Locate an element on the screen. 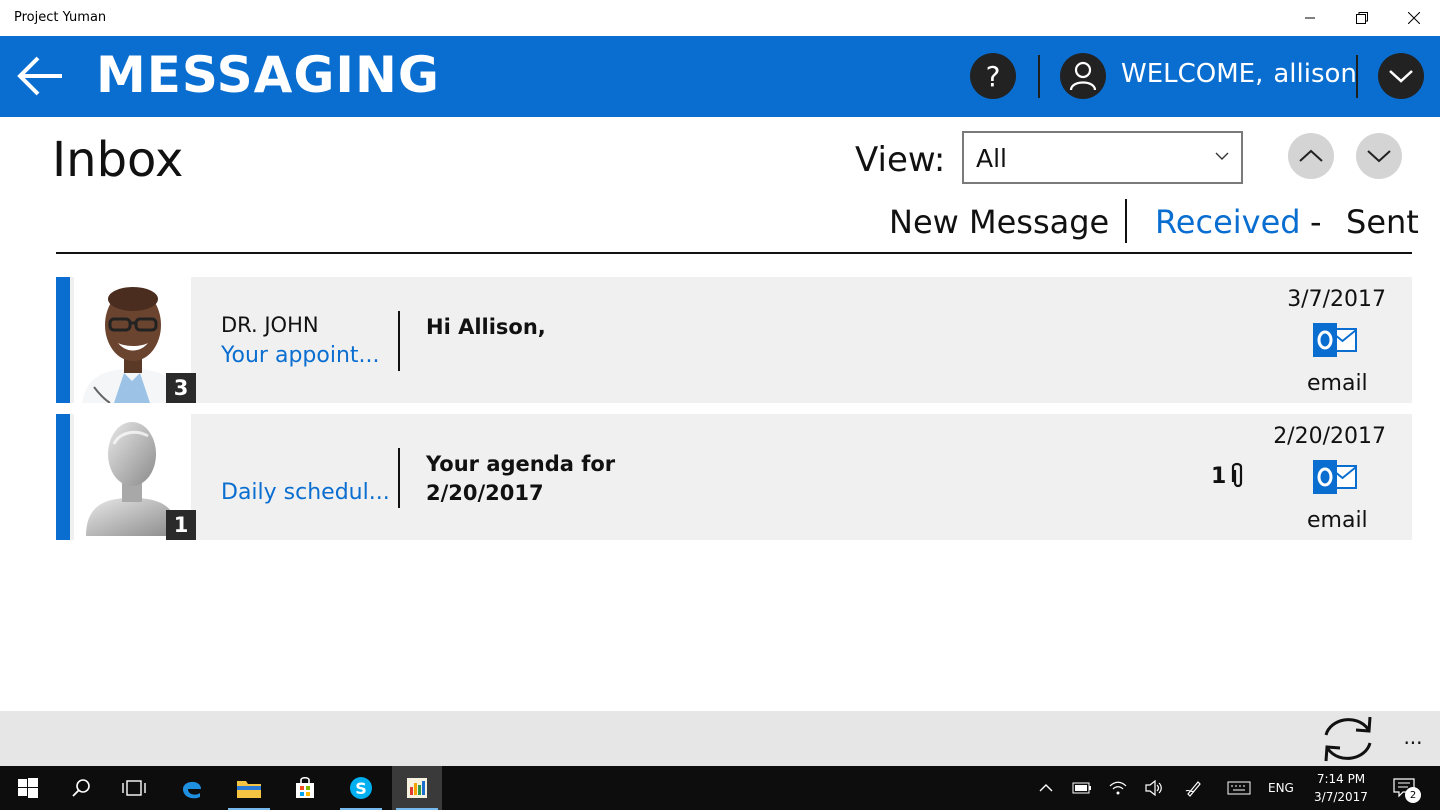  help-button: ? is located at coordinates (993, 76).